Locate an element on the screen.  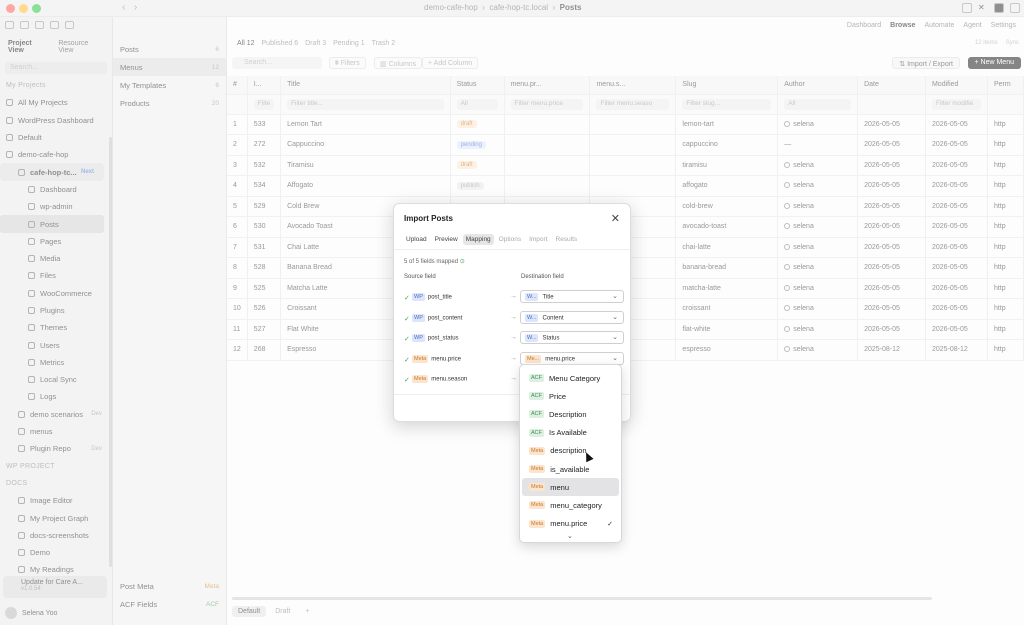
source-field-name: post_title is located at coordinates (439, 297).